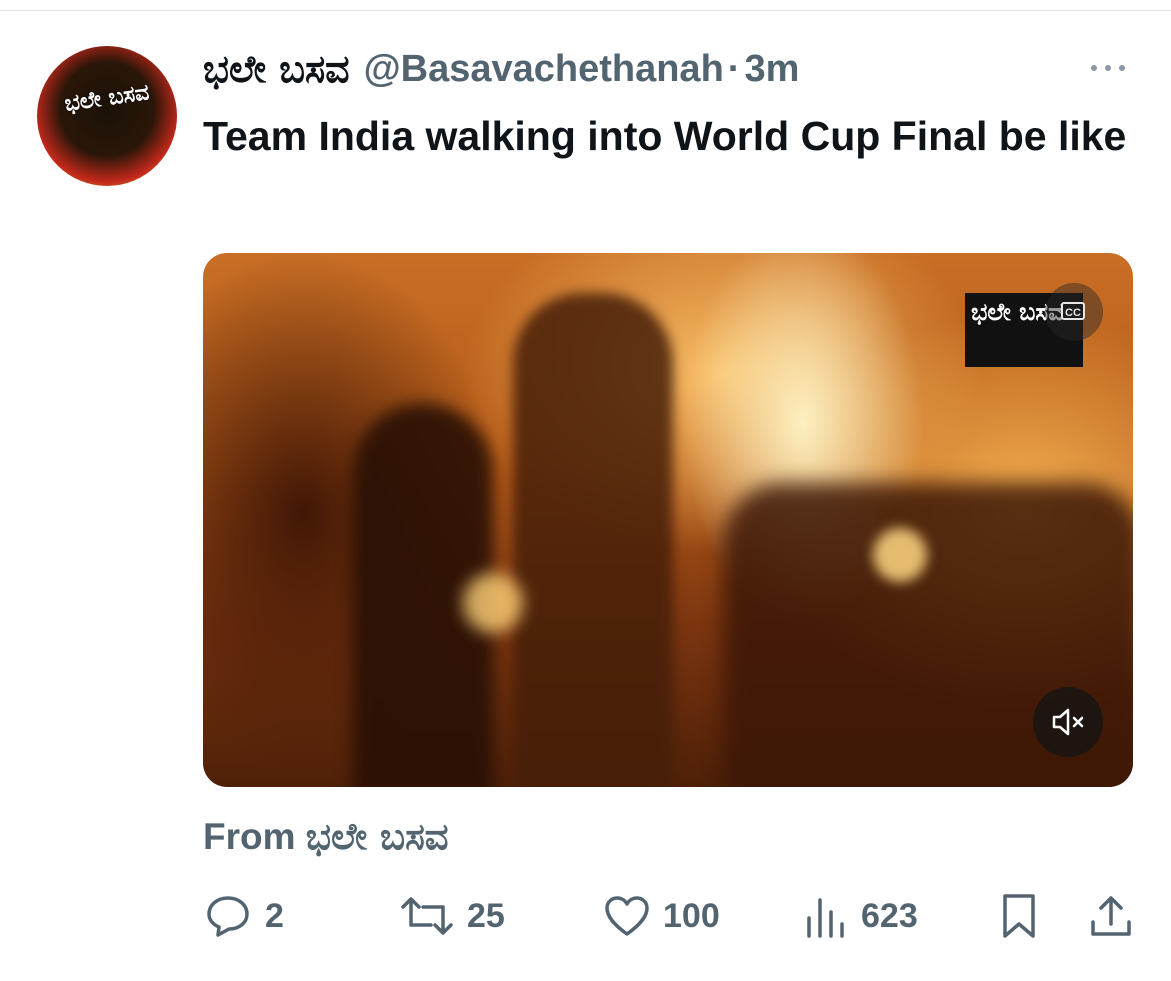  I want to click on top-divider, so click(585, 10).